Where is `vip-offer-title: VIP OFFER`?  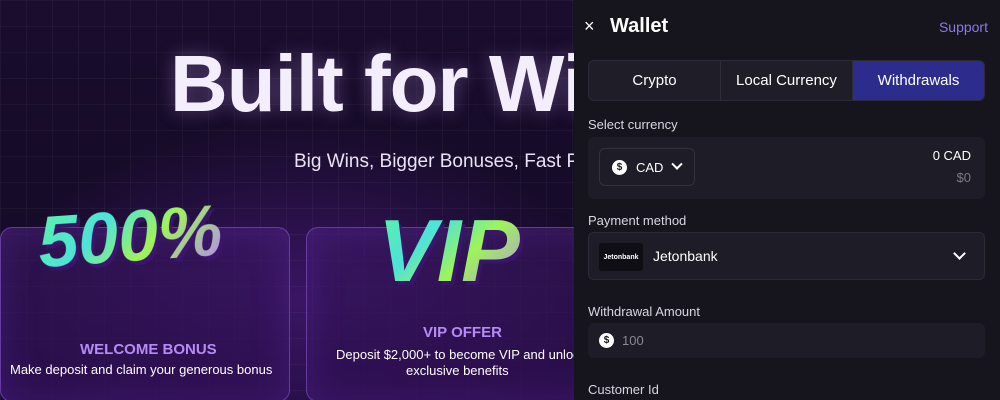 vip-offer-title: VIP OFFER is located at coordinates (462, 332).